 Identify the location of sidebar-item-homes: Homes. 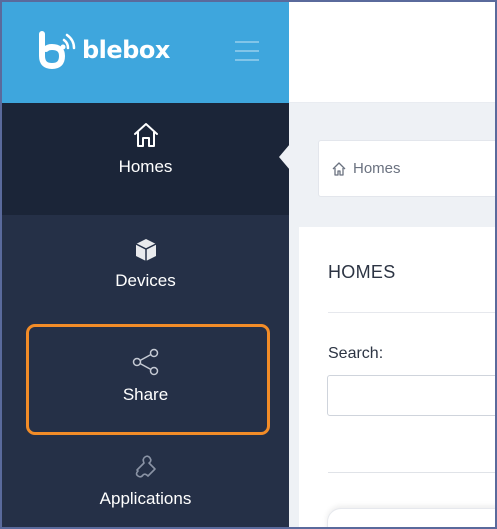
(145, 159).